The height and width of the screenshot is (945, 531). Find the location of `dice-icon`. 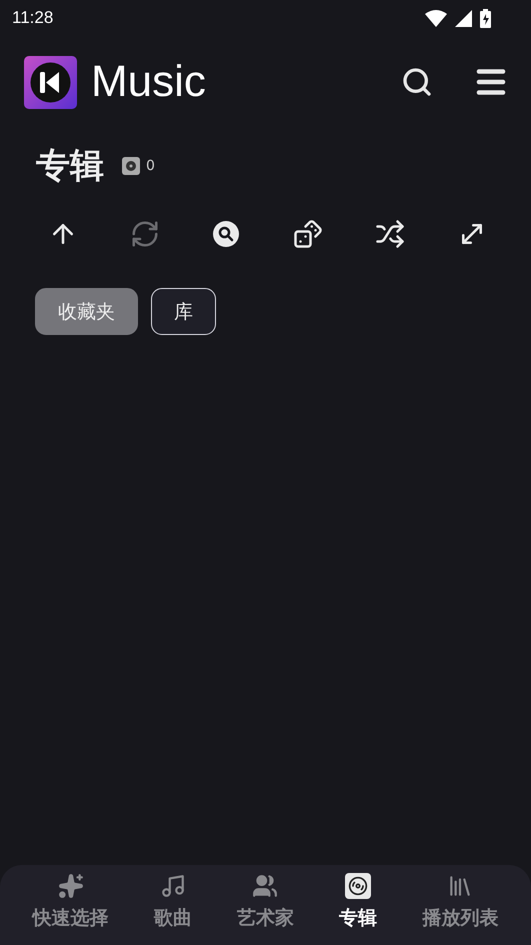

dice-icon is located at coordinates (307, 234).